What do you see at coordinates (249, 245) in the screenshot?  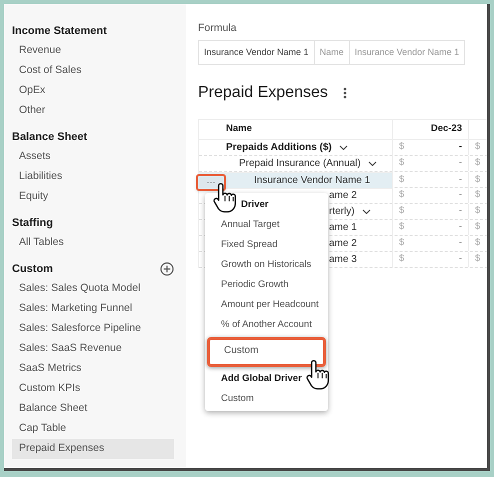 I see `menu-item: Fixed Spread` at bounding box center [249, 245].